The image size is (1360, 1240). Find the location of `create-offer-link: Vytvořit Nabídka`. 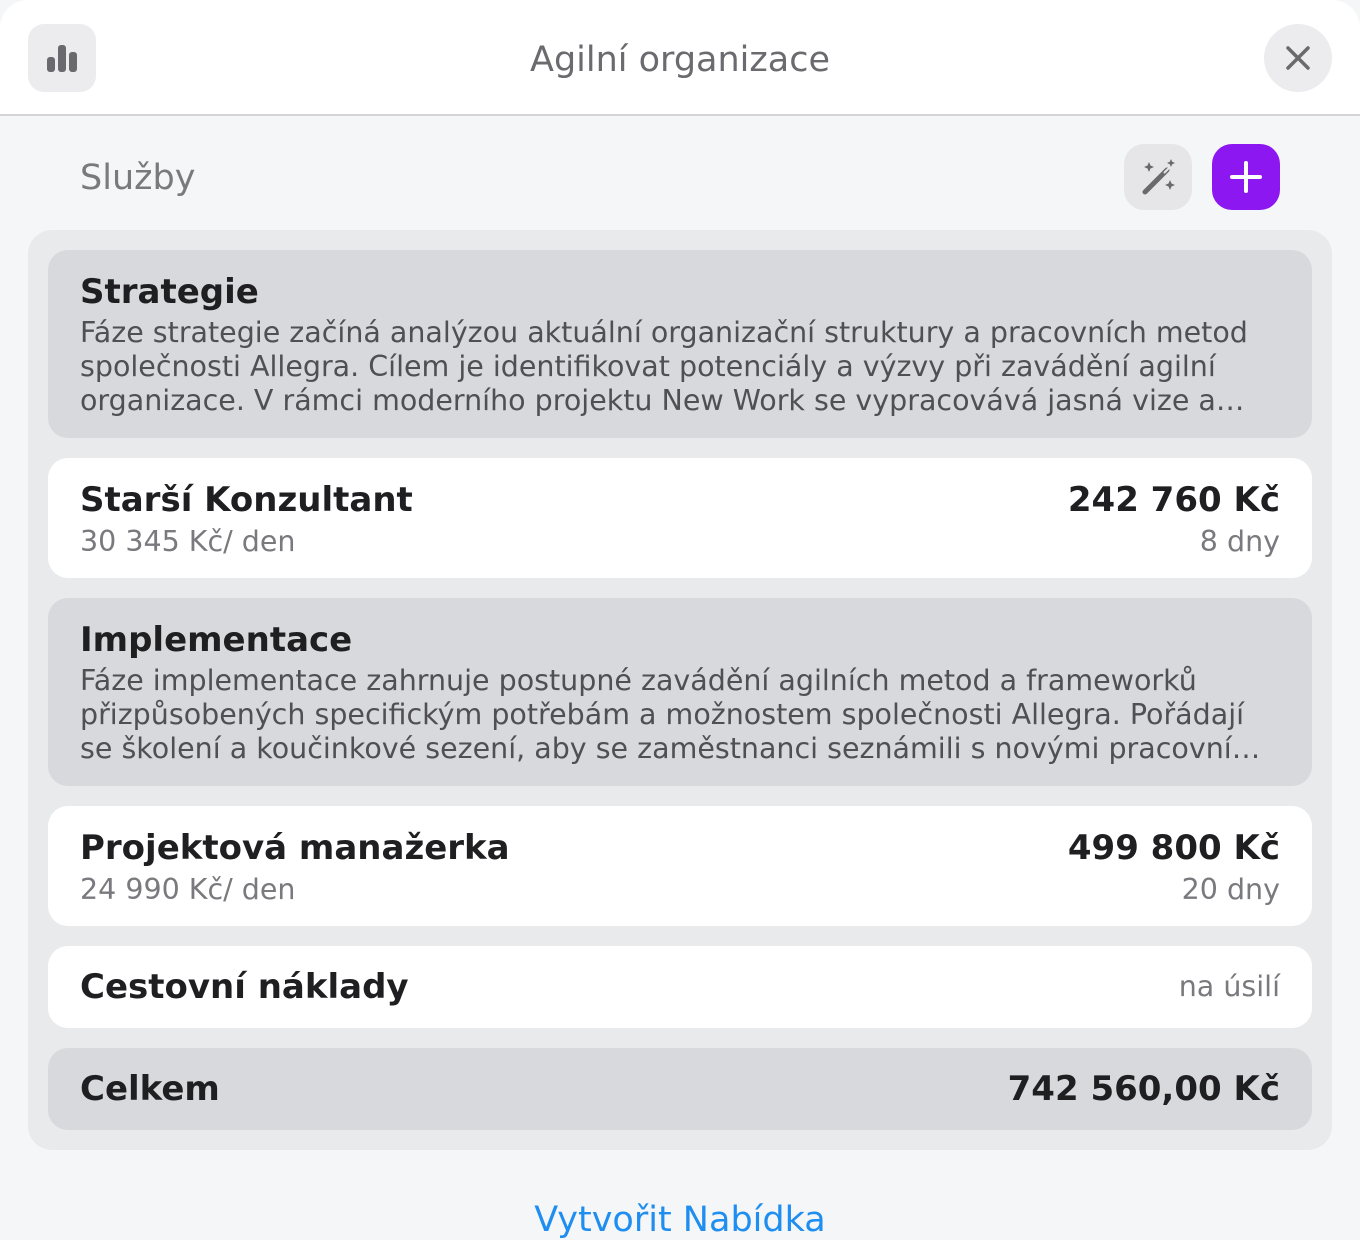

create-offer-link: Vytvořit Nabídka is located at coordinates (680, 1218).